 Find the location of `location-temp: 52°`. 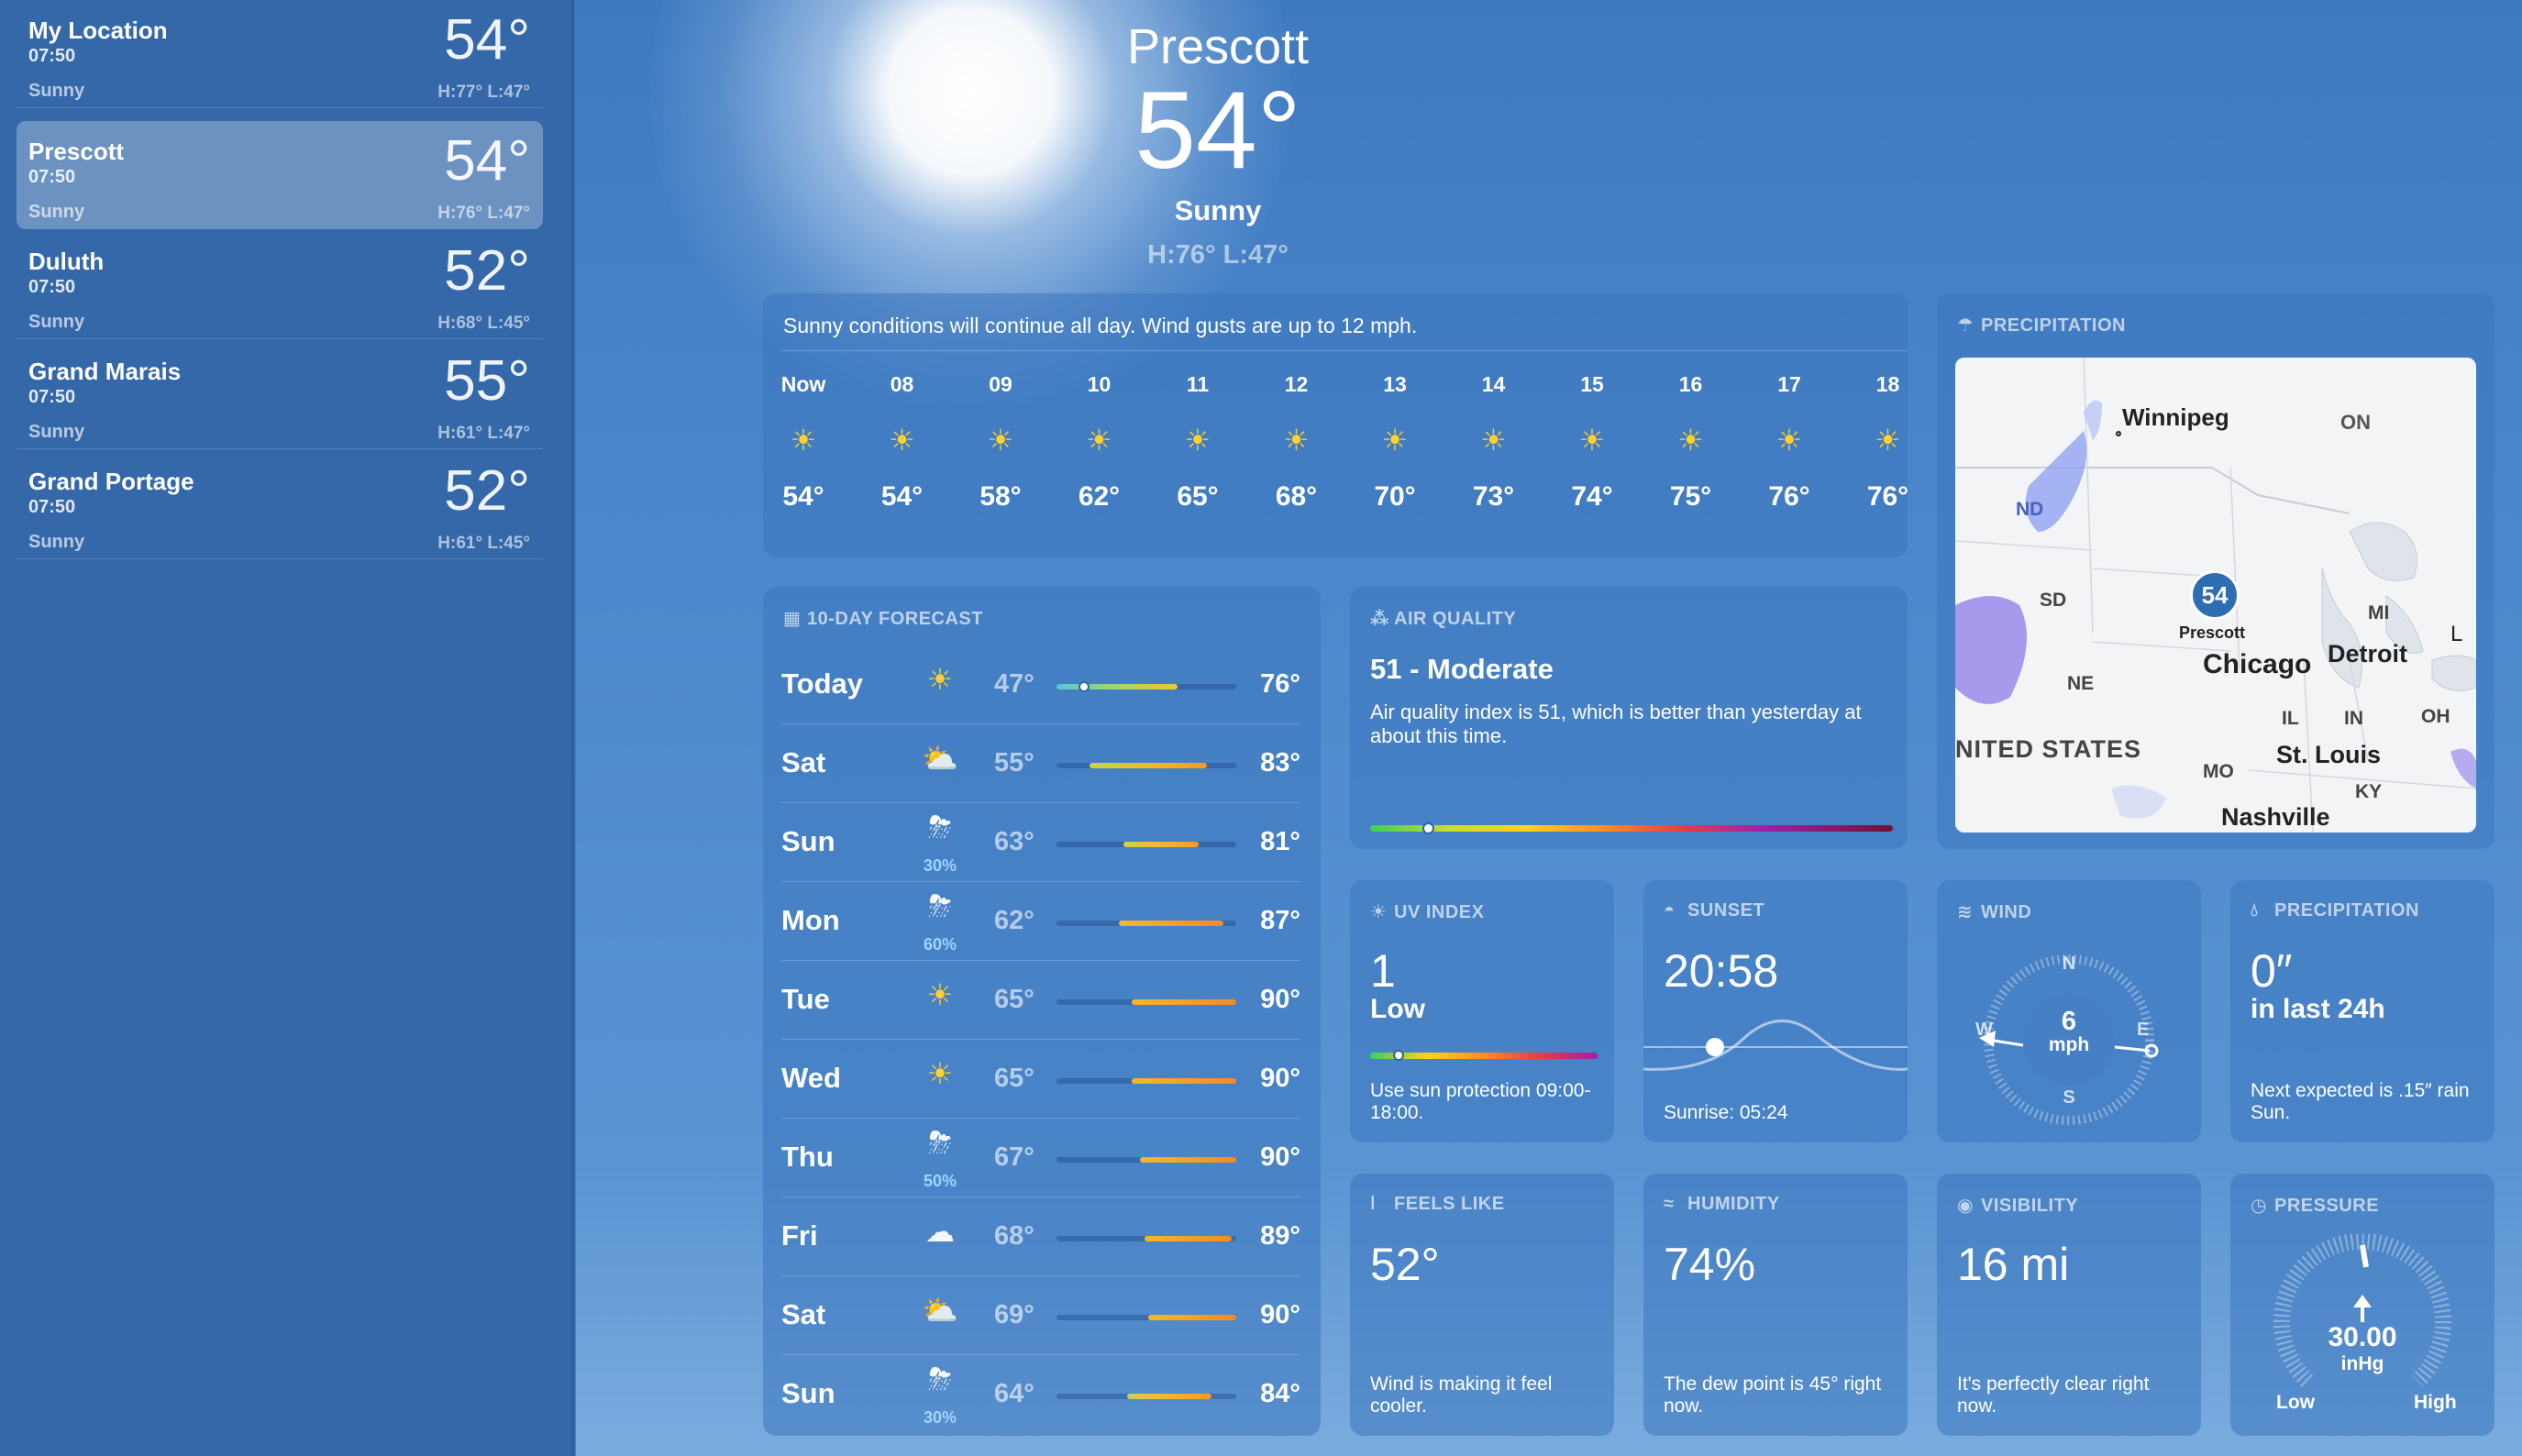

location-temp: 52° is located at coordinates (487, 271).